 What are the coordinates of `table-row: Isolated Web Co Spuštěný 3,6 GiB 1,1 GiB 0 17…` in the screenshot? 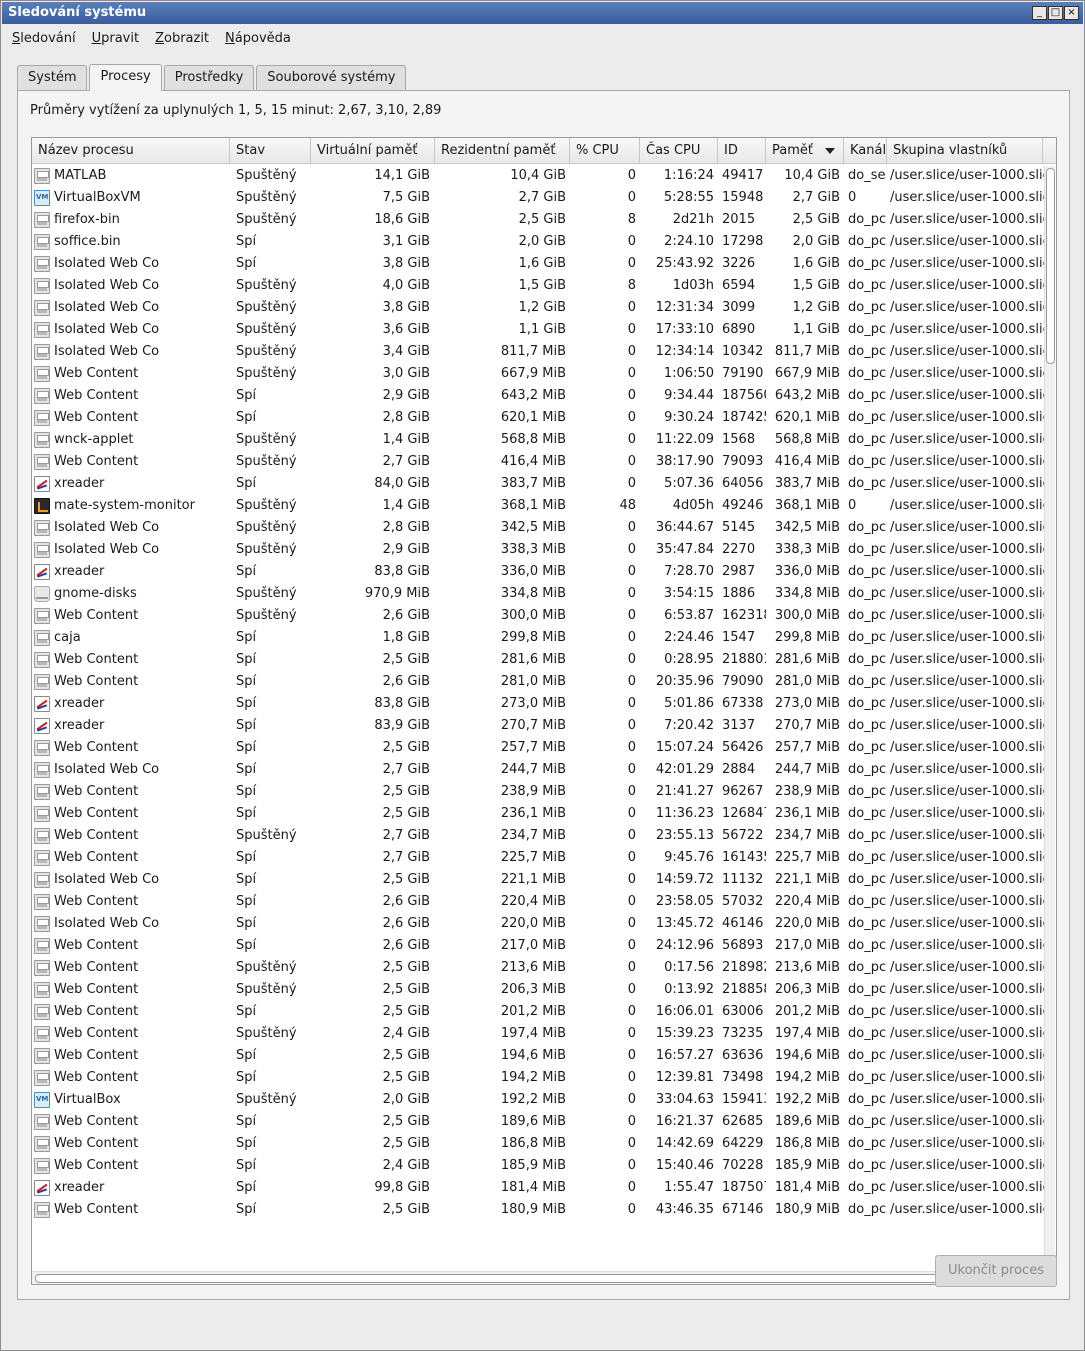 It's located at (538, 330).